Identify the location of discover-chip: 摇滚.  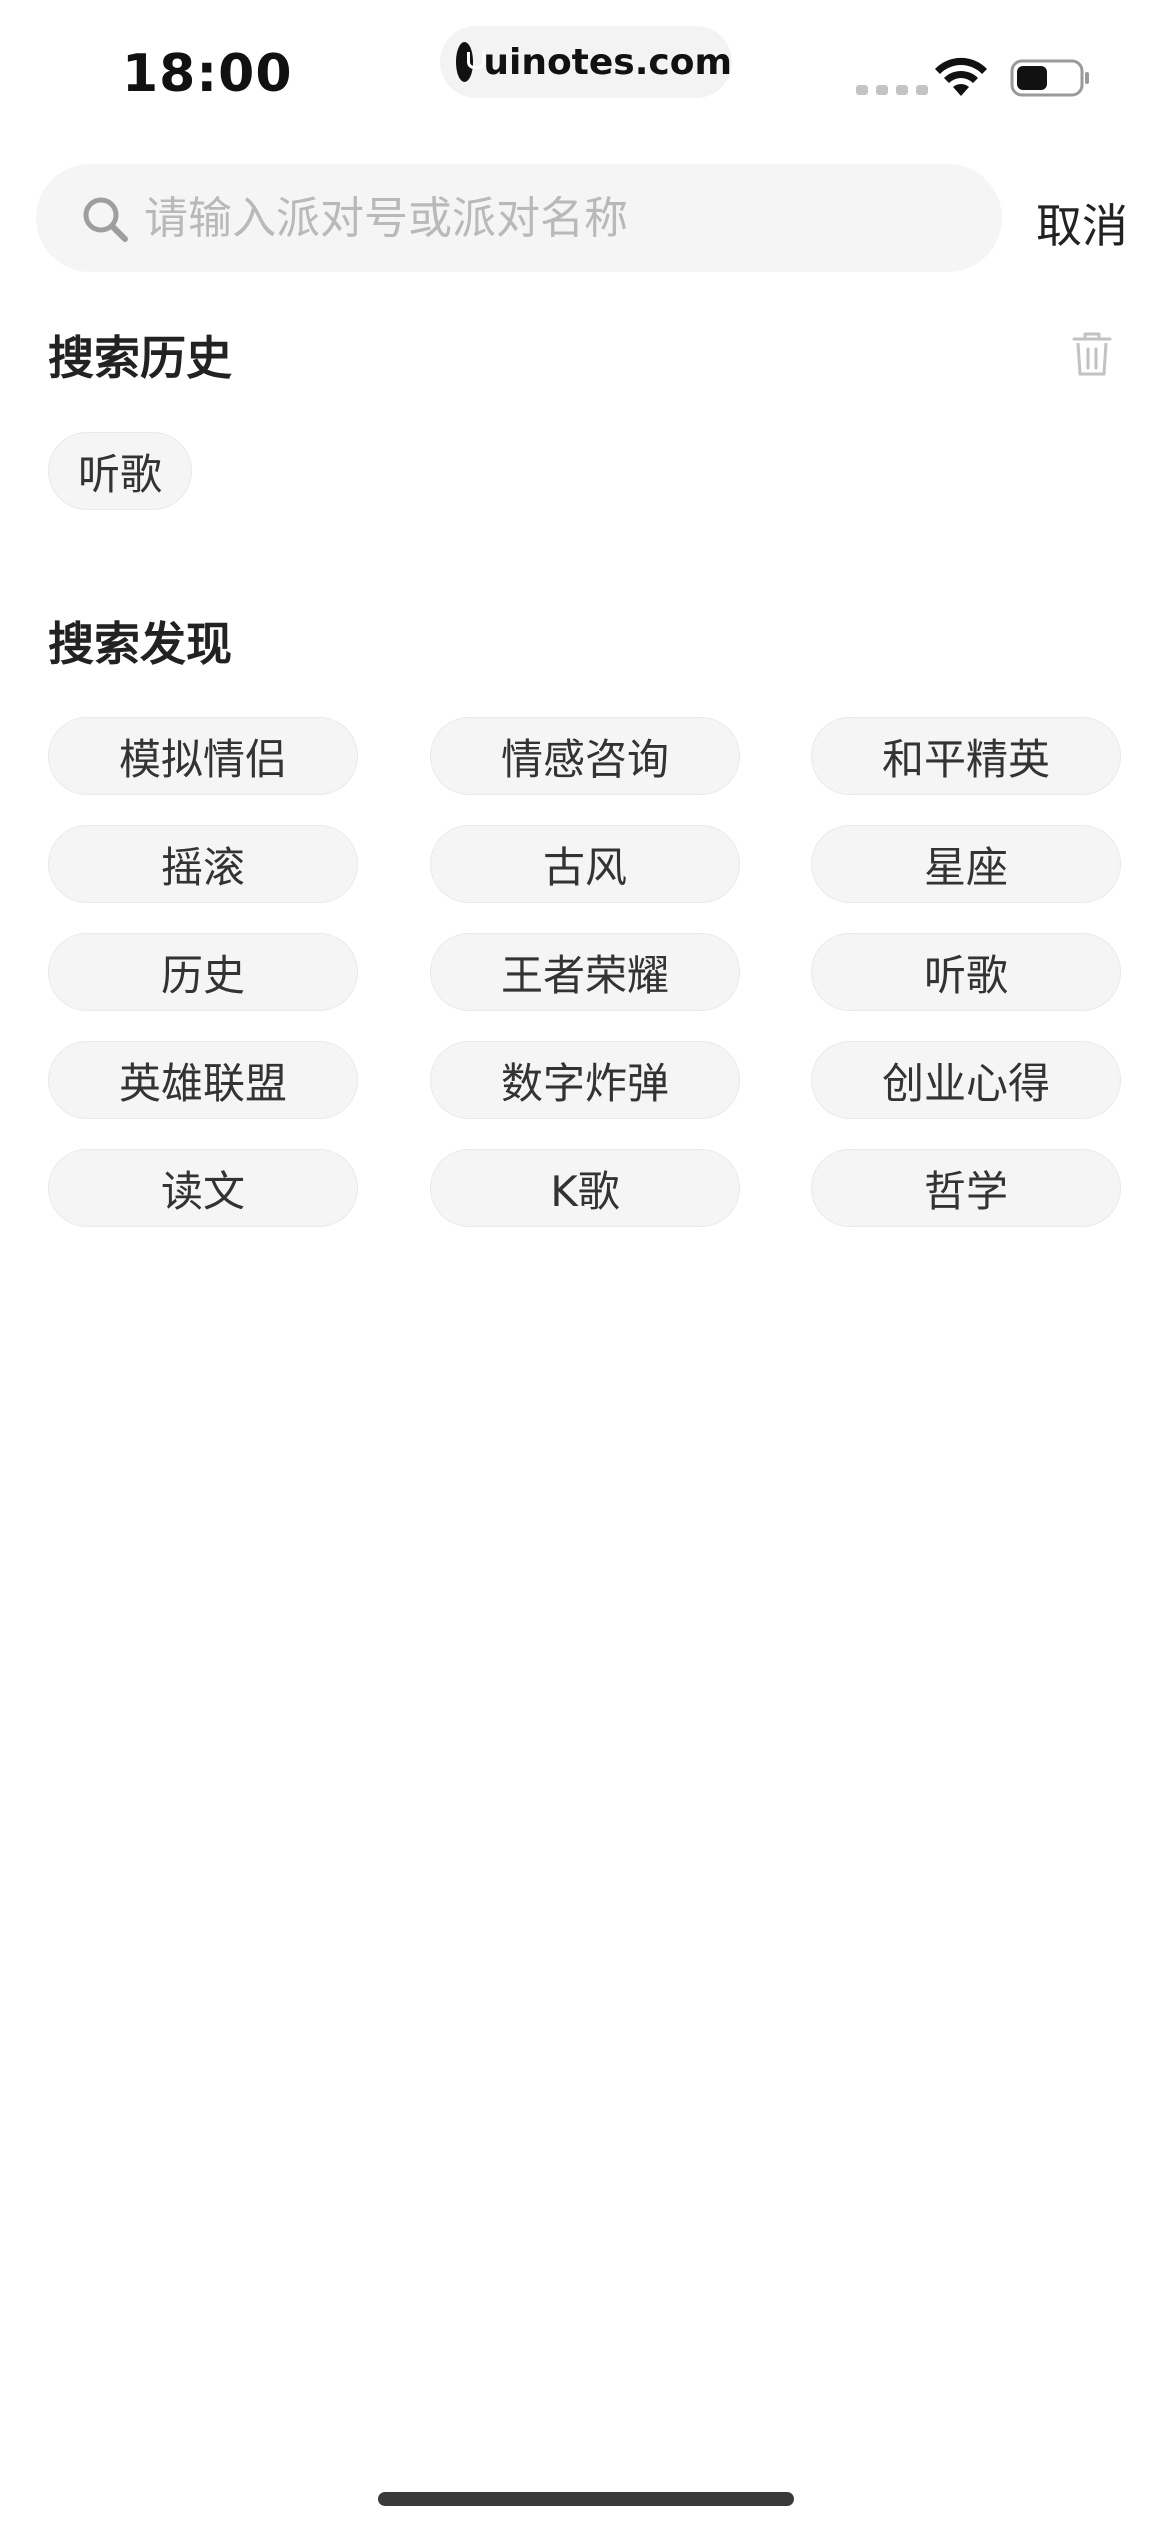
(203, 864).